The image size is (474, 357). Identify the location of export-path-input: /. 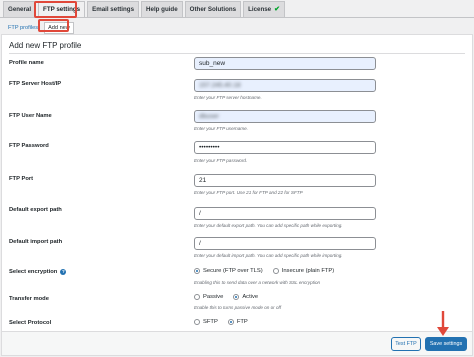
(285, 213).